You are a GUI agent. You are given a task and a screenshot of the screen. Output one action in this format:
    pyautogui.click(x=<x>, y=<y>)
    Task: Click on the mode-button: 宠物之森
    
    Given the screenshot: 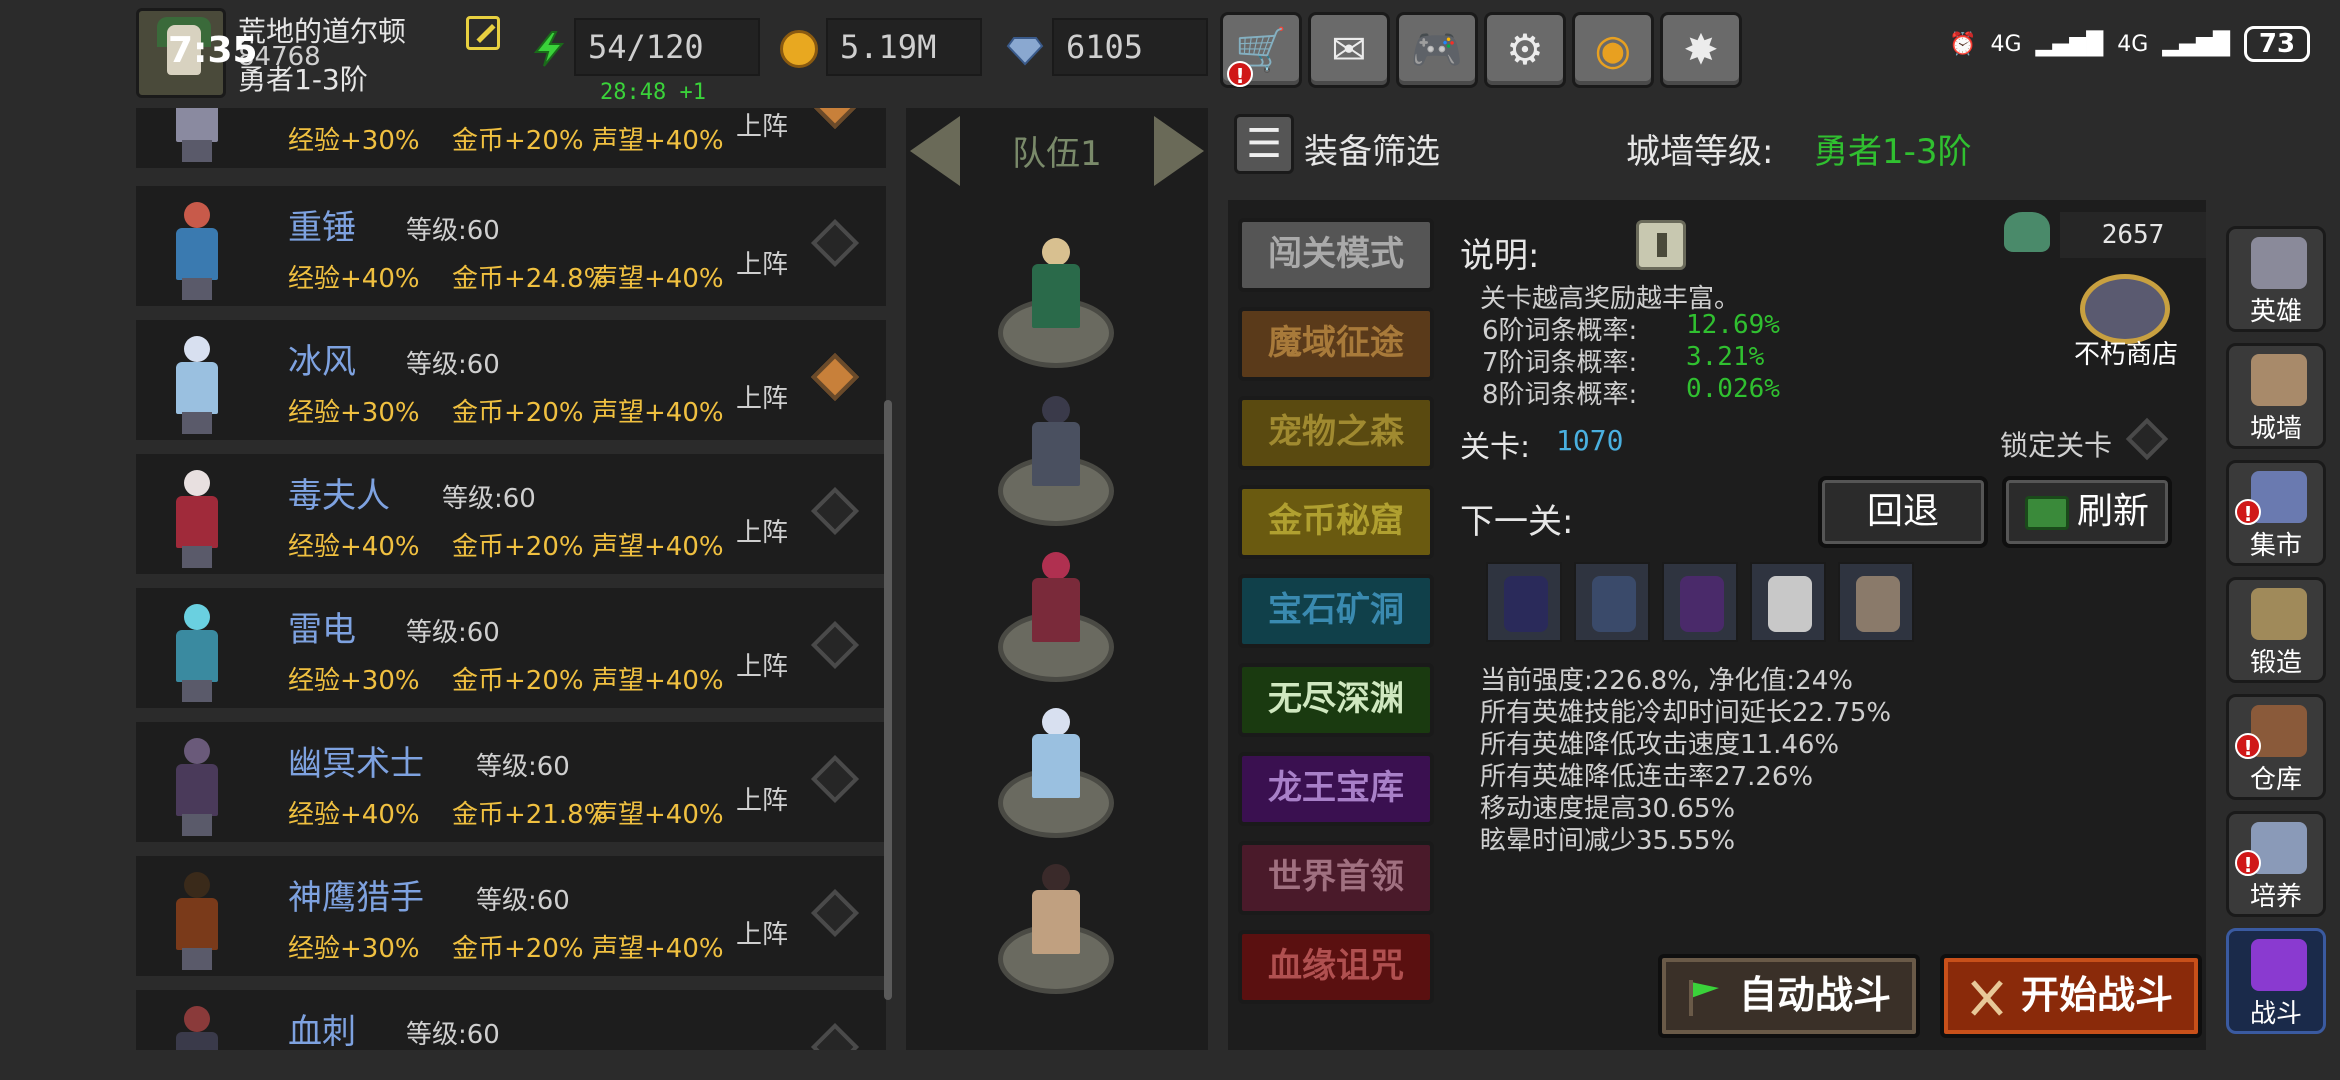 What is the action you would take?
    pyautogui.click(x=1336, y=433)
    